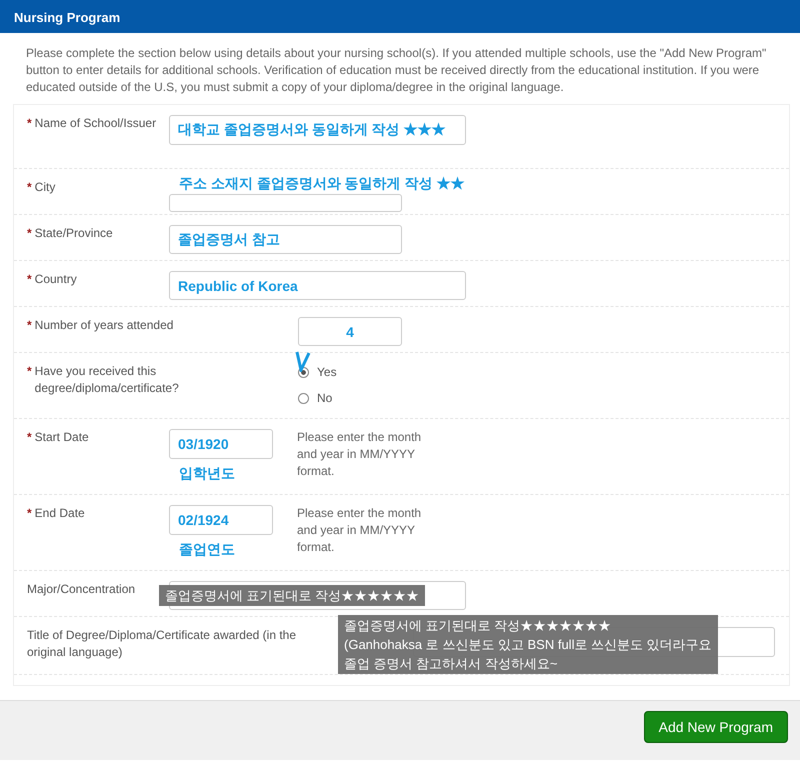  What do you see at coordinates (303, 361) in the screenshot?
I see `check-mark-icon` at bounding box center [303, 361].